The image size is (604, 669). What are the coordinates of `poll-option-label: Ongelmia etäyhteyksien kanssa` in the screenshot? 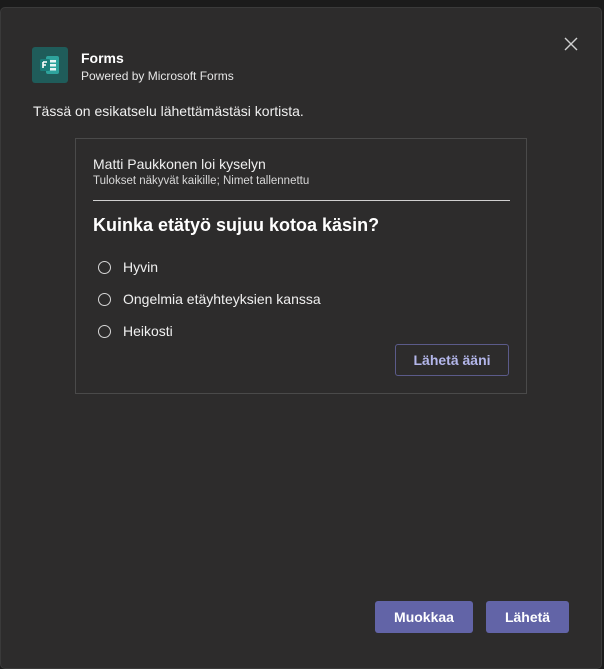 It's located at (222, 299).